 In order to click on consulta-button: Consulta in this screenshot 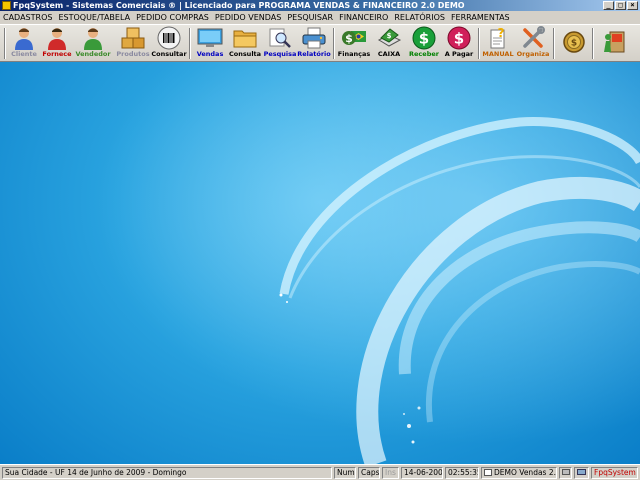, I will do `click(245, 43)`.